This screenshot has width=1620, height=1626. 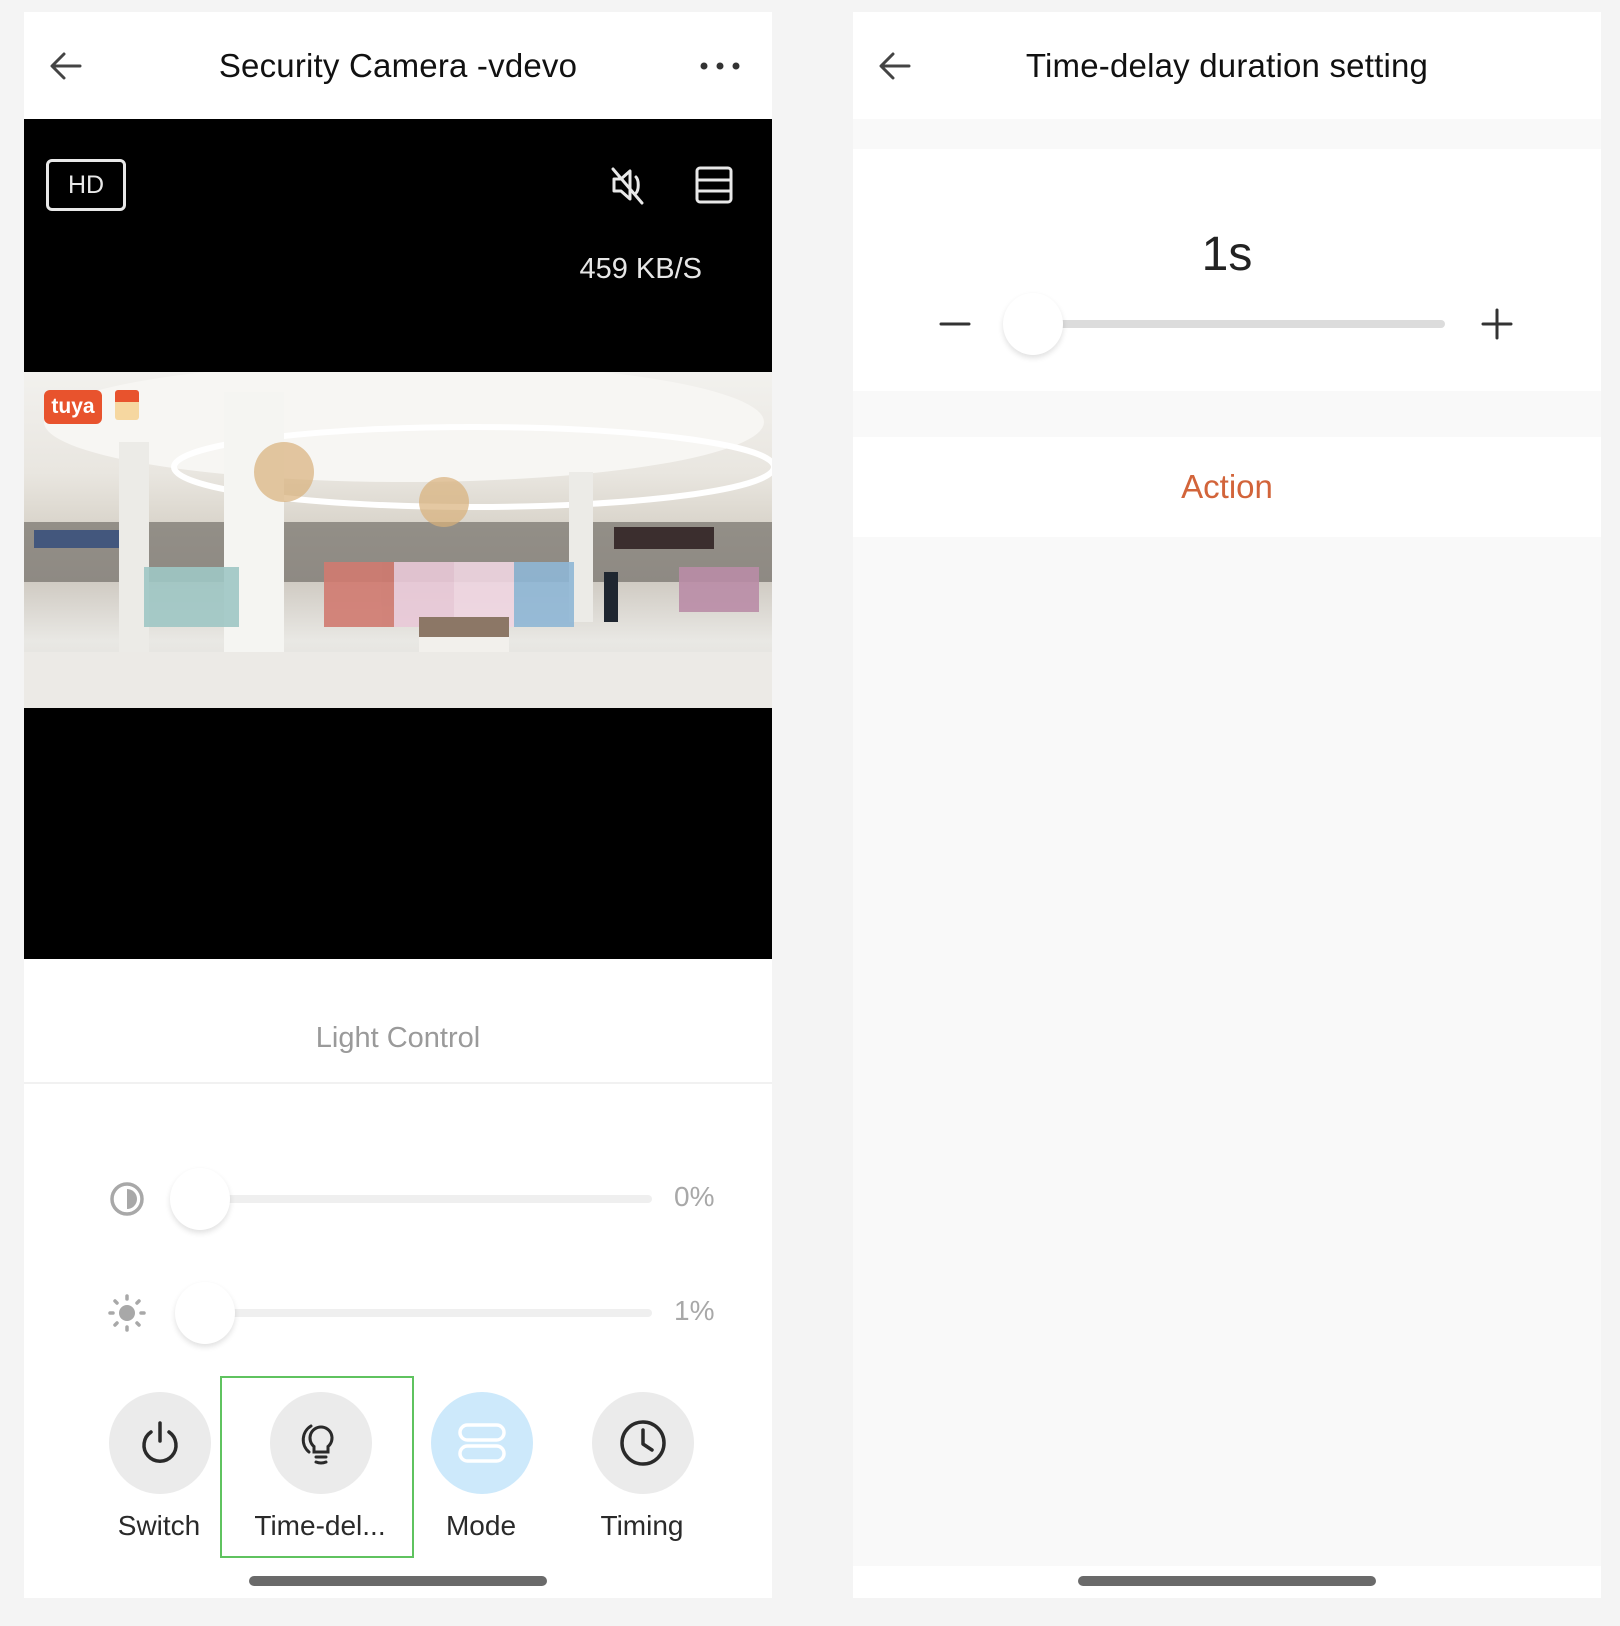 What do you see at coordinates (127, 405) in the screenshot?
I see `tuya-badge-icon` at bounding box center [127, 405].